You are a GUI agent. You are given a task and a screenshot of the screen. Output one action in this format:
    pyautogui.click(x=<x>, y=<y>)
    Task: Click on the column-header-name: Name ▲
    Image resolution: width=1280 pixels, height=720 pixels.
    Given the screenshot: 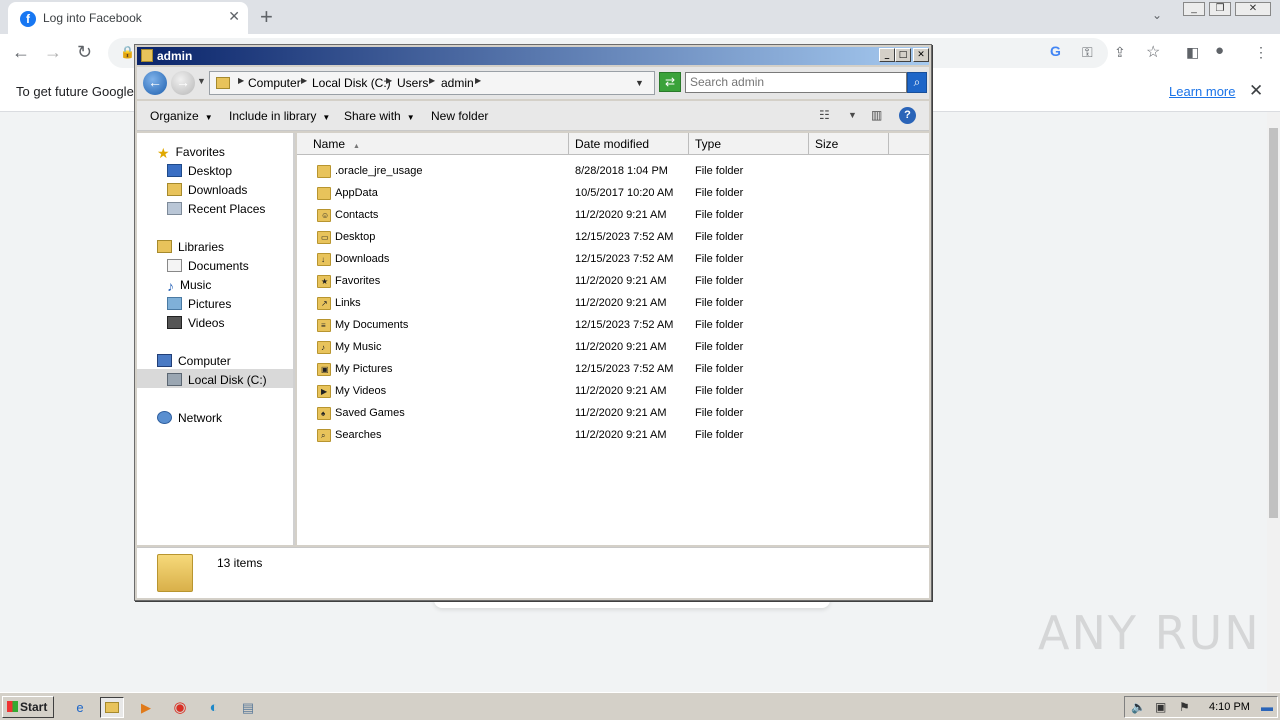 What is the action you would take?
    pyautogui.click(x=433, y=144)
    